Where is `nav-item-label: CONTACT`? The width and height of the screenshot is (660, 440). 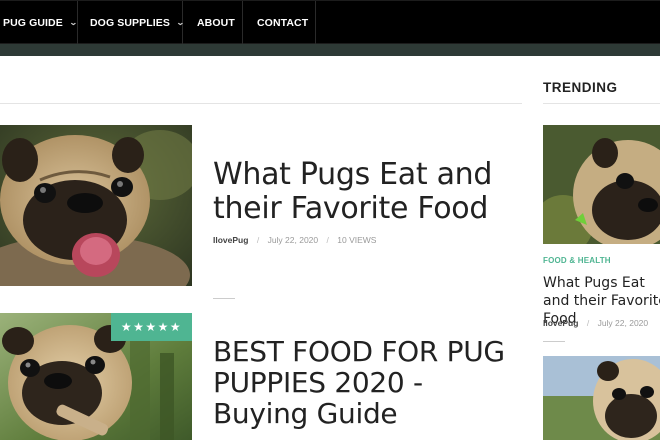
nav-item-label: CONTACT is located at coordinates (283, 22).